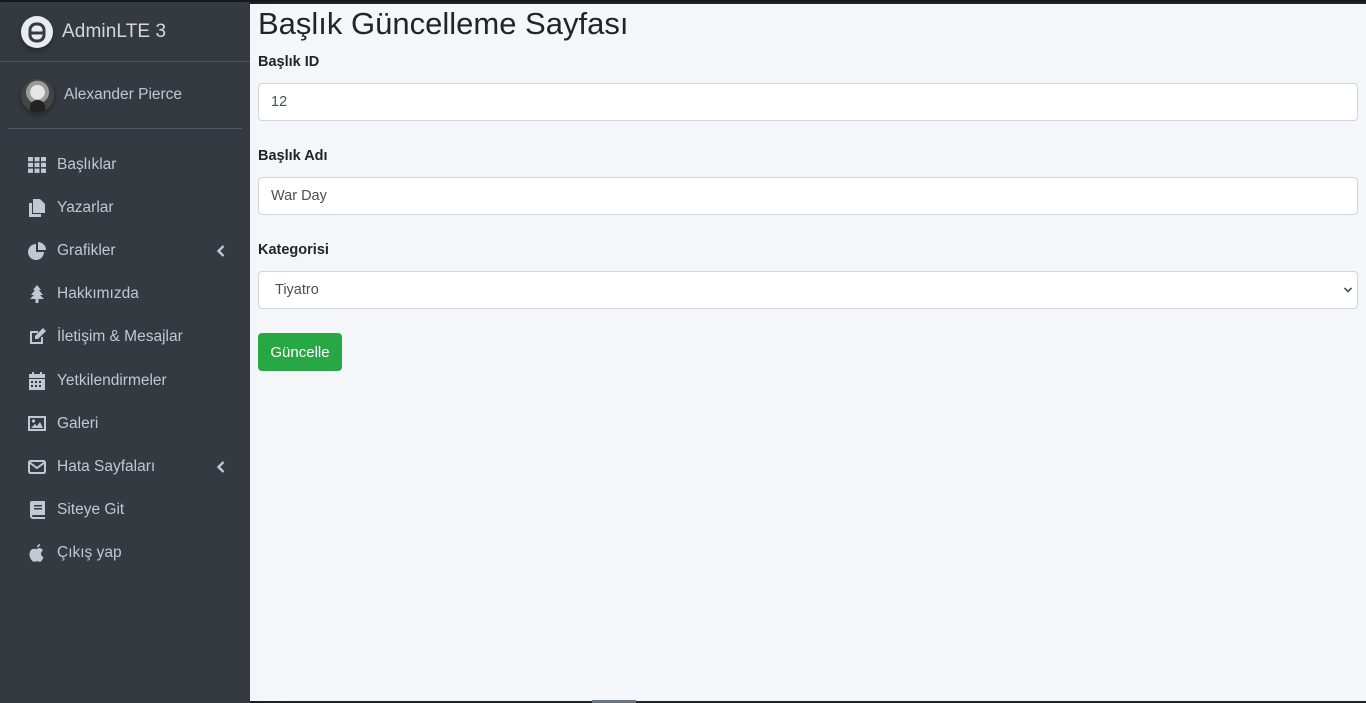 This screenshot has width=1366, height=703. I want to click on copy-icon, so click(37, 208).